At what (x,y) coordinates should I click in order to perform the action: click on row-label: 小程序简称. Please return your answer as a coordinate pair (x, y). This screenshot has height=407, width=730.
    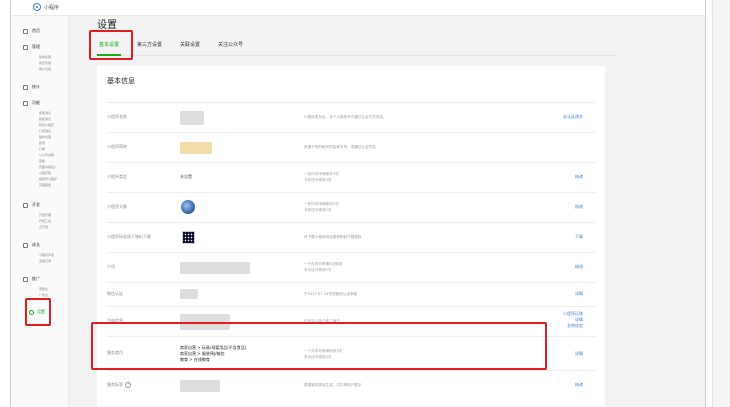
    Looking at the image, I should click on (117, 146).